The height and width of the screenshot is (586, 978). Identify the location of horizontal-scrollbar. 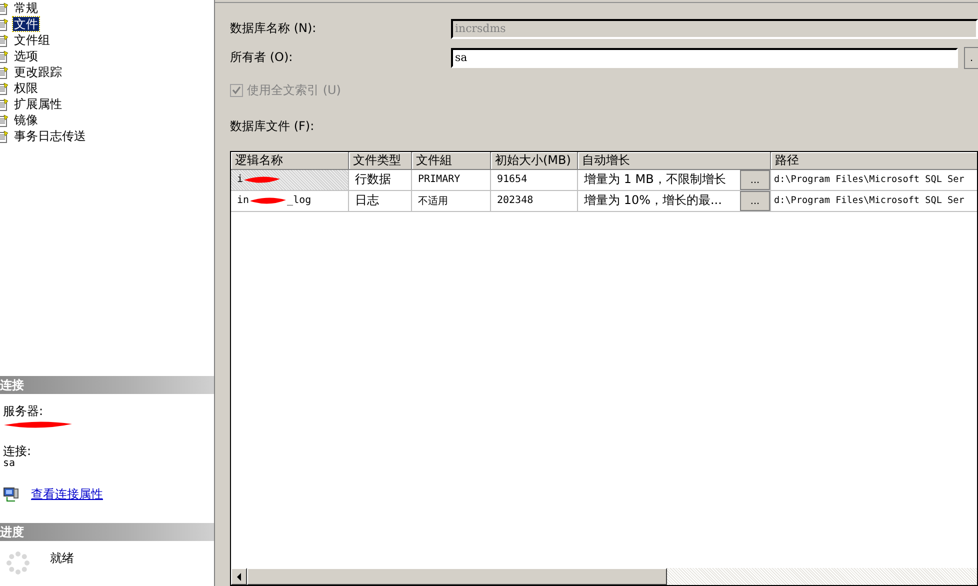
(604, 576).